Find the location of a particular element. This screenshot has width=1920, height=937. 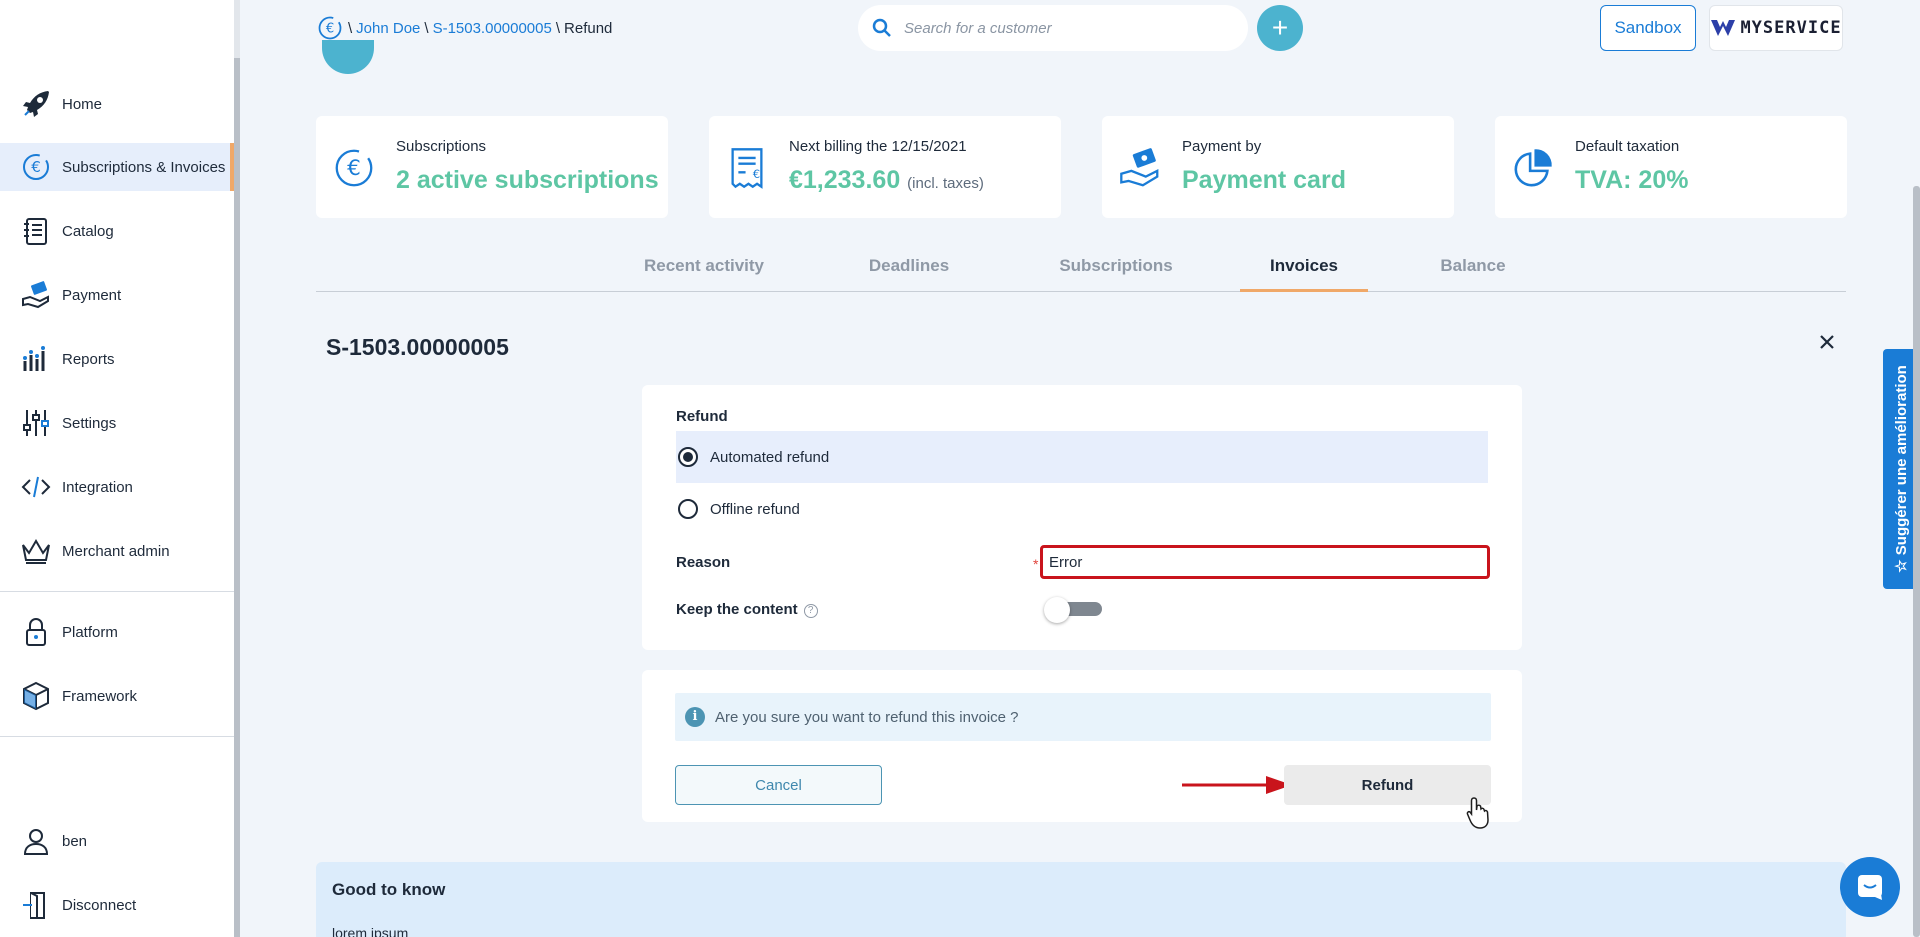

breadcrumb-current: Refund is located at coordinates (588, 28).